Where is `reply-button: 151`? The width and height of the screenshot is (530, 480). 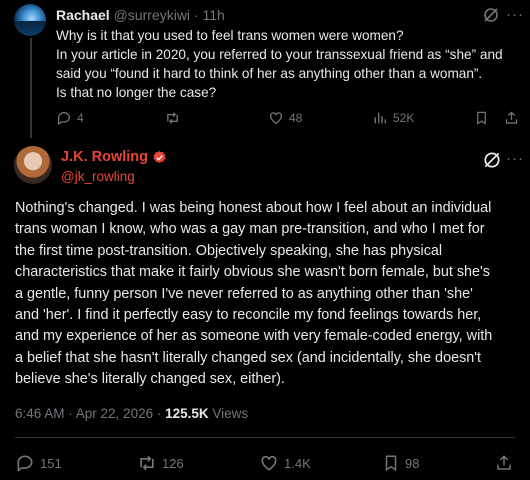 reply-button: 151 is located at coordinates (38, 463).